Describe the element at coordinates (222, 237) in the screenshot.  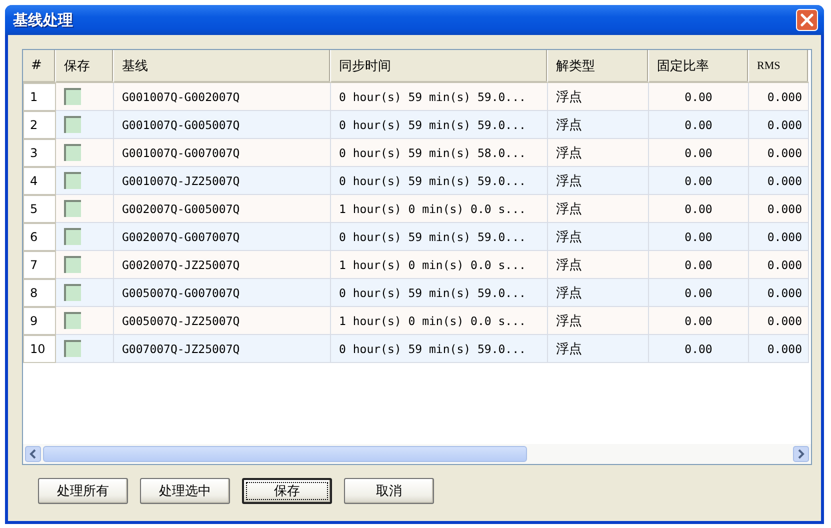
I see `table-cell: G002007Q-G007007Q` at that location.